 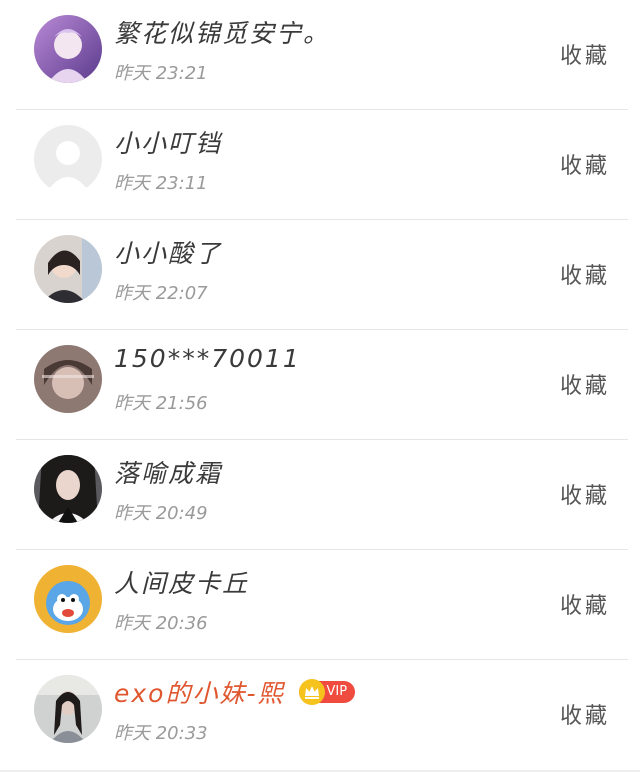 What do you see at coordinates (161, 73) in the screenshot?
I see `timestamp: 昨天 23:21` at bounding box center [161, 73].